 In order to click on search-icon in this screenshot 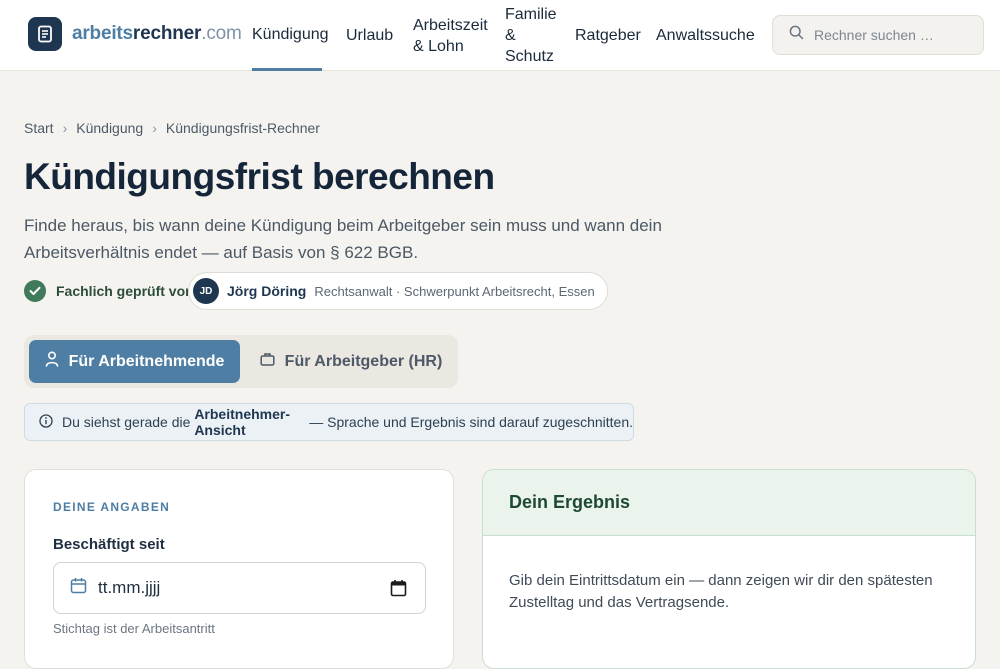, I will do `click(796, 35)`.